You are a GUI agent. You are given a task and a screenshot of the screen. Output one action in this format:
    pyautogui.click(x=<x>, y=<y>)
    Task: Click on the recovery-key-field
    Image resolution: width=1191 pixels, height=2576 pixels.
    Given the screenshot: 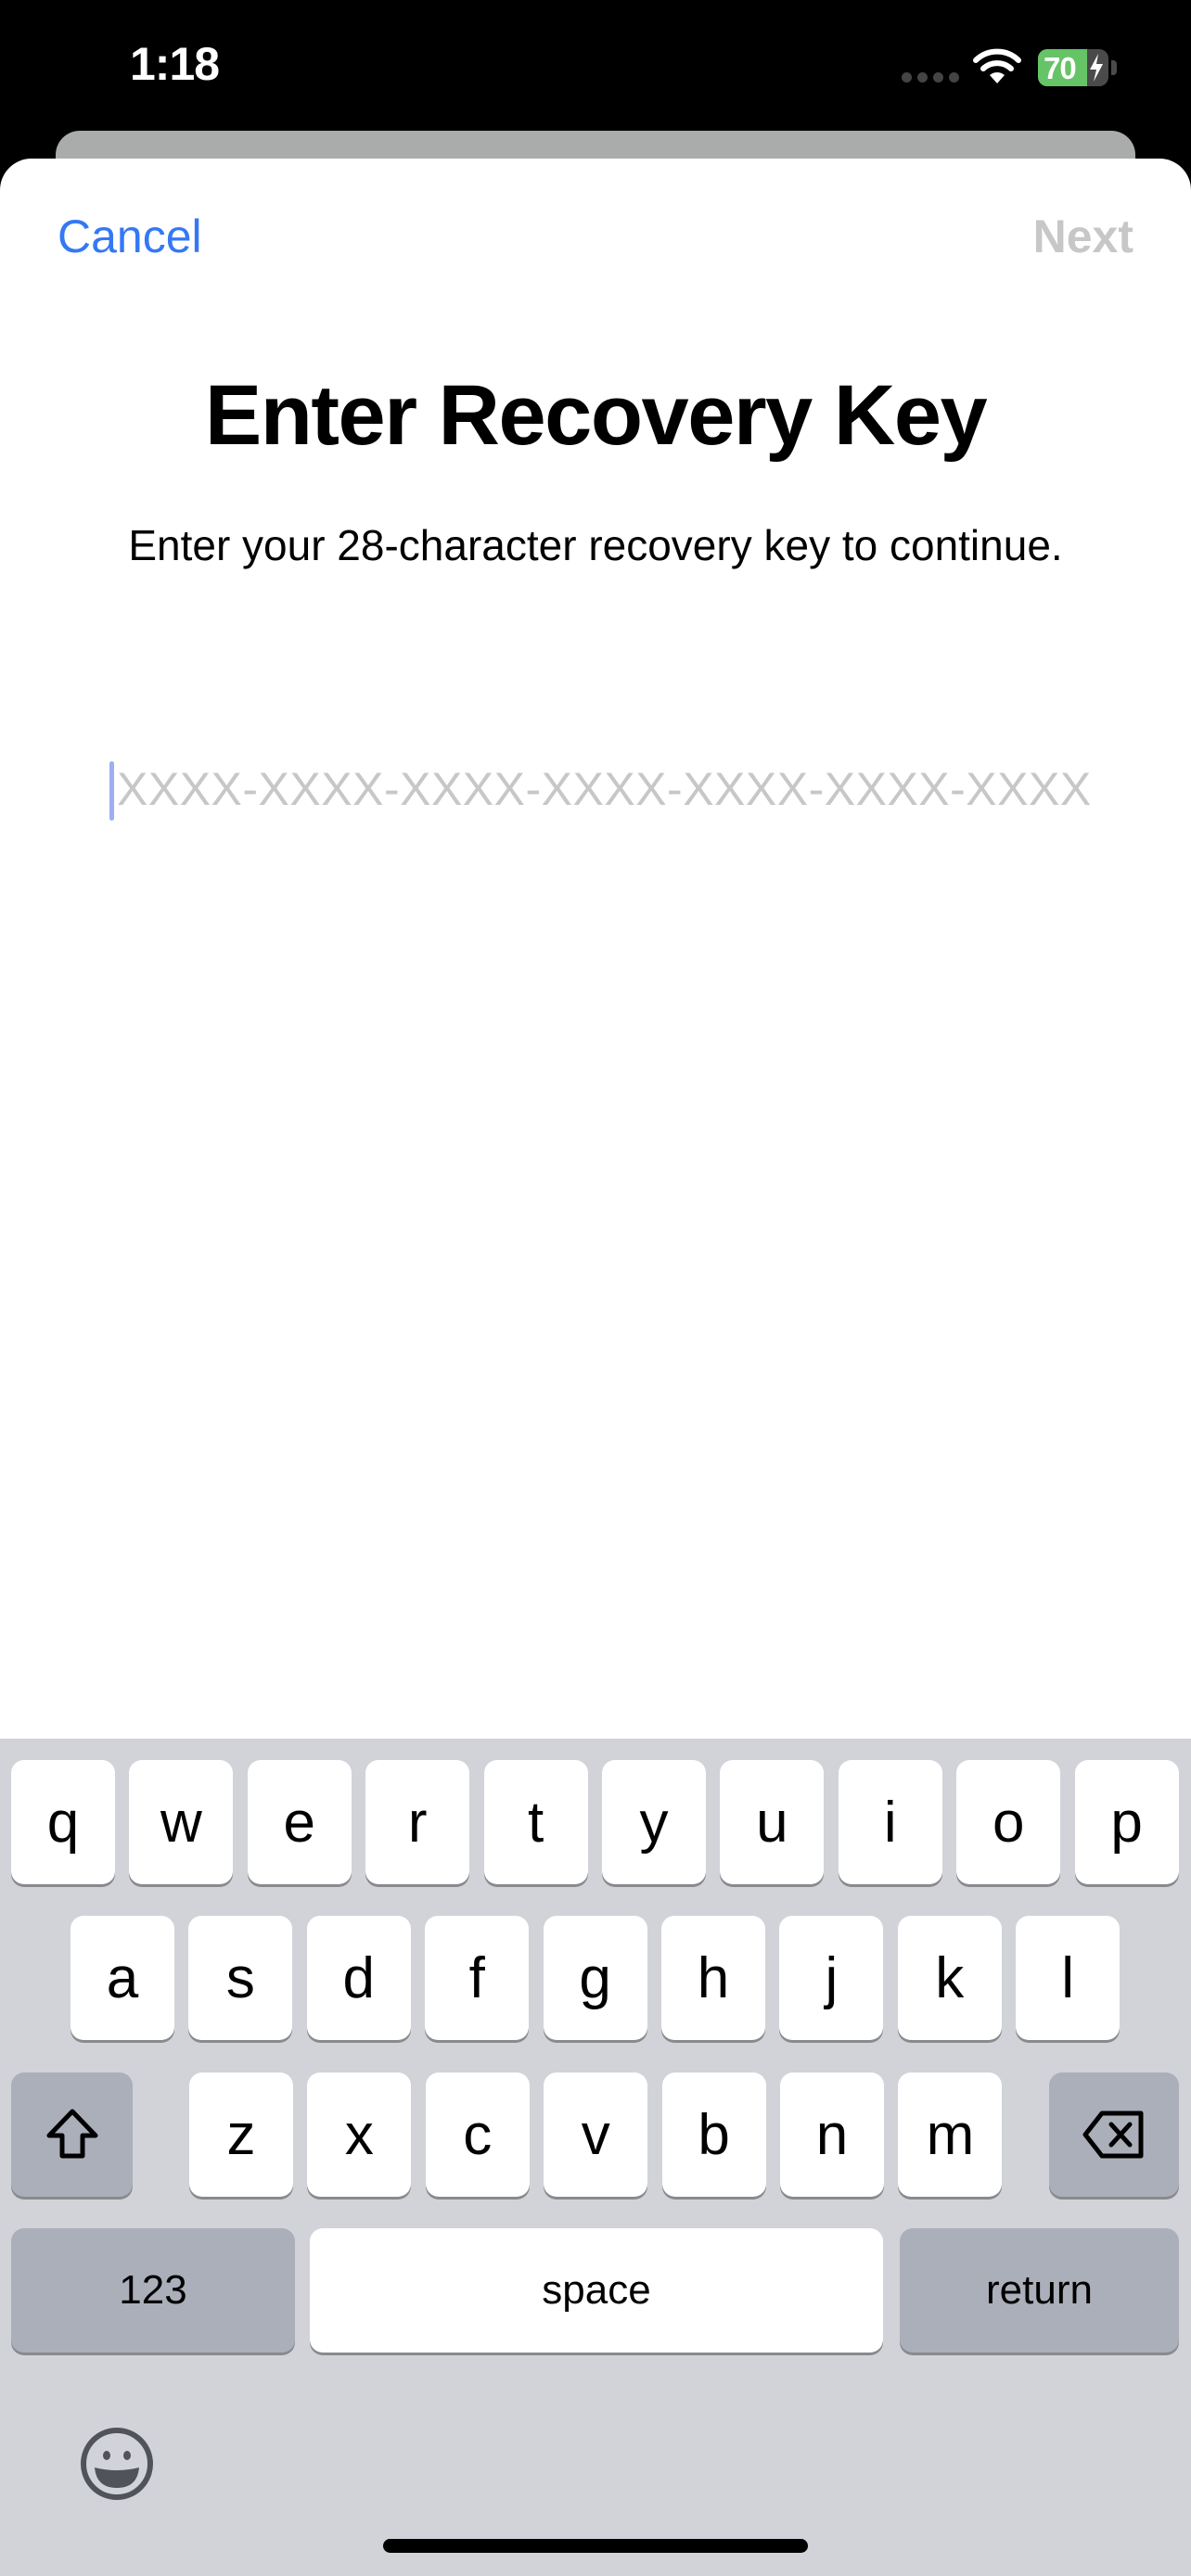 What is the action you would take?
    pyautogui.click(x=601, y=789)
    